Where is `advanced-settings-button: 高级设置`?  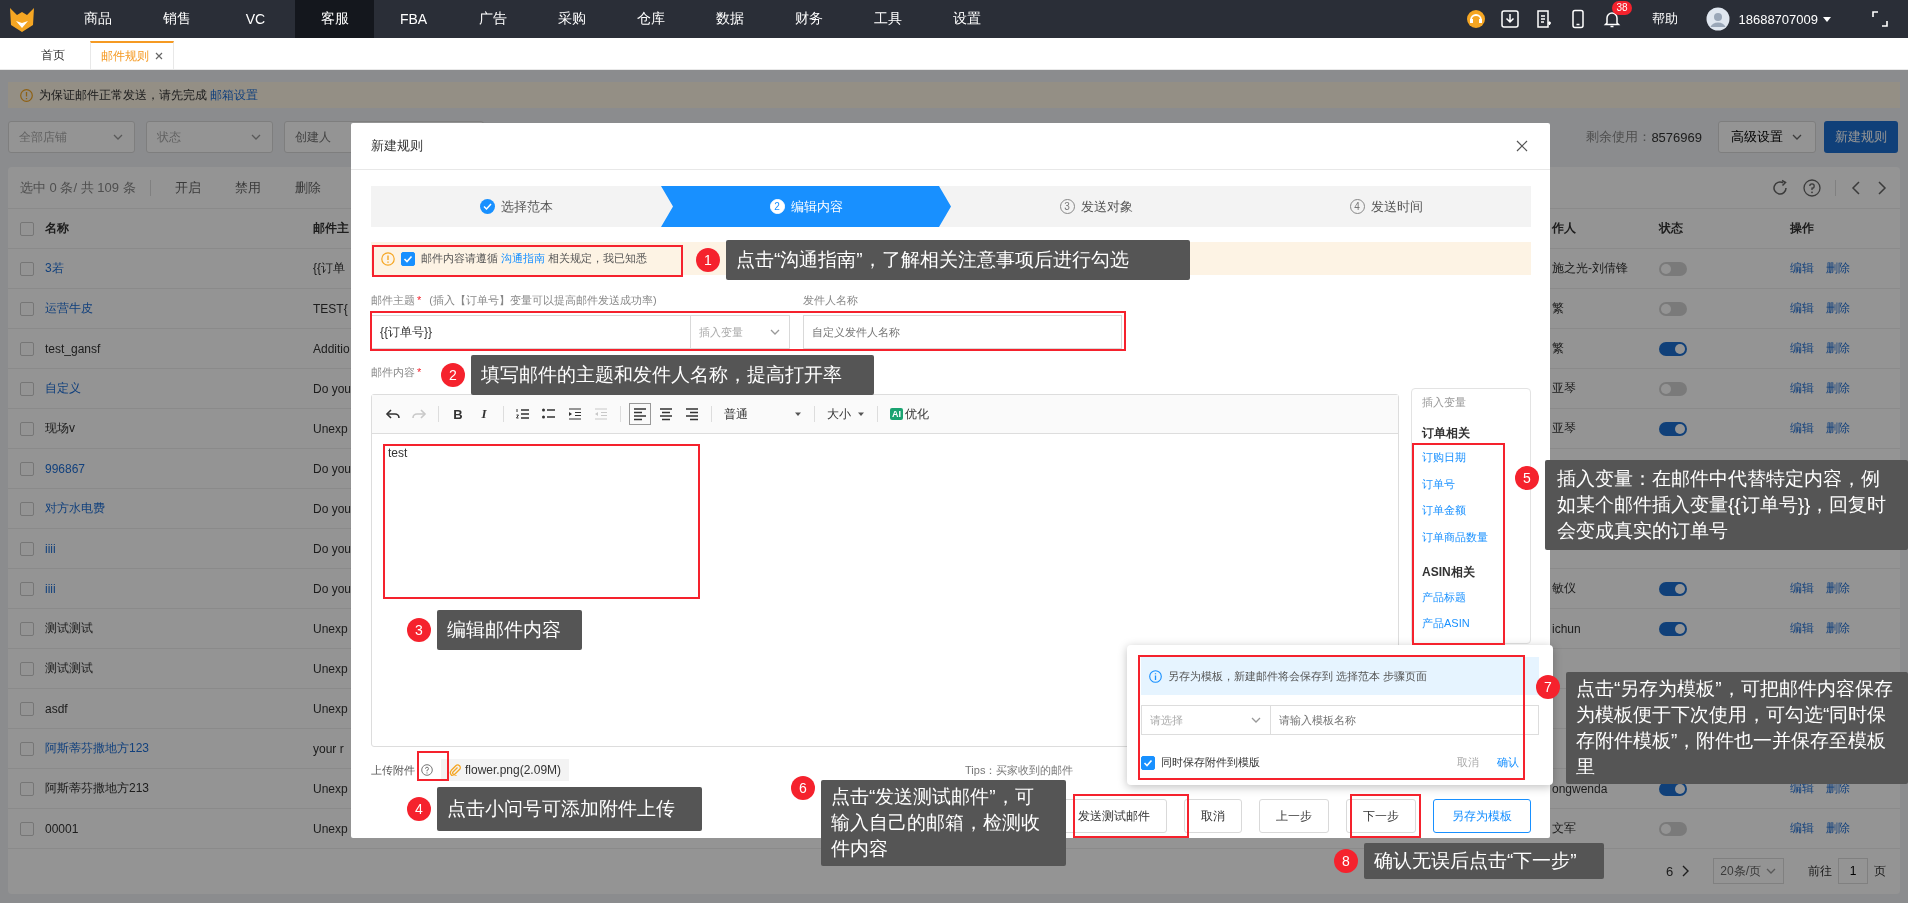
advanced-settings-button: 高级设置 is located at coordinates (1767, 137).